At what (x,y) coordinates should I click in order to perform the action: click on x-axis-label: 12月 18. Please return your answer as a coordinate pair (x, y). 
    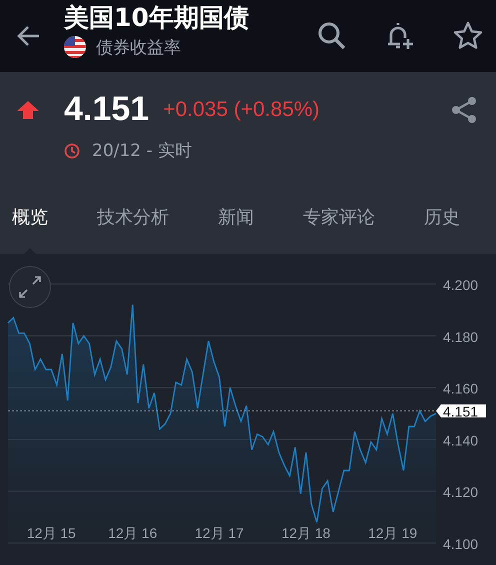
    Looking at the image, I should click on (305, 533).